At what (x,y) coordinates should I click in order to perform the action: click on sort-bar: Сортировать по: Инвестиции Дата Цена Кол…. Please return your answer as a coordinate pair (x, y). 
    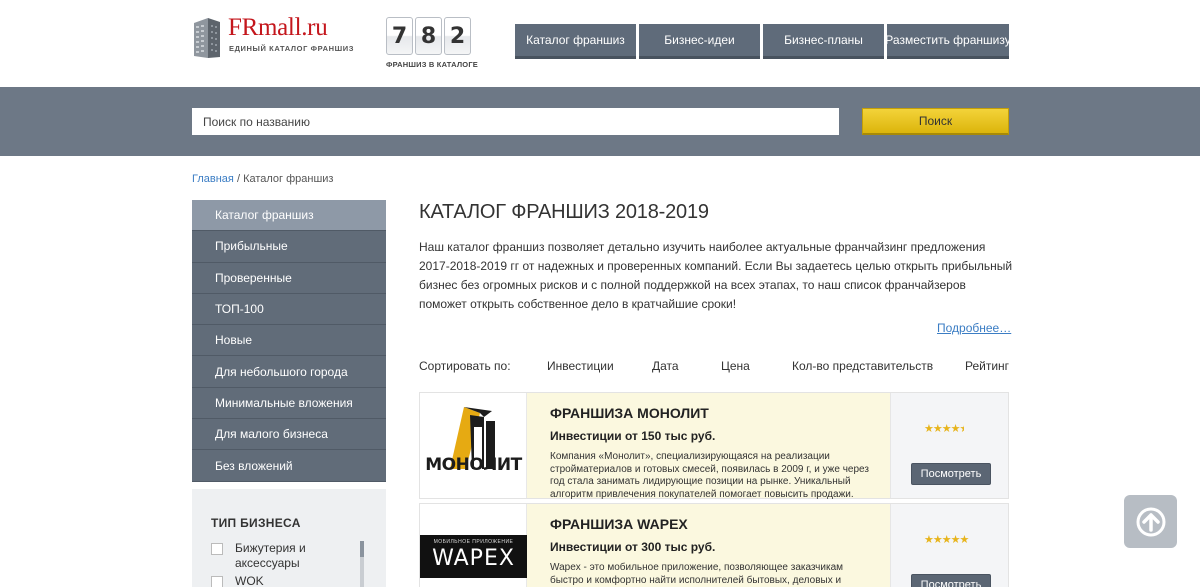
    Looking at the image, I should click on (714, 367).